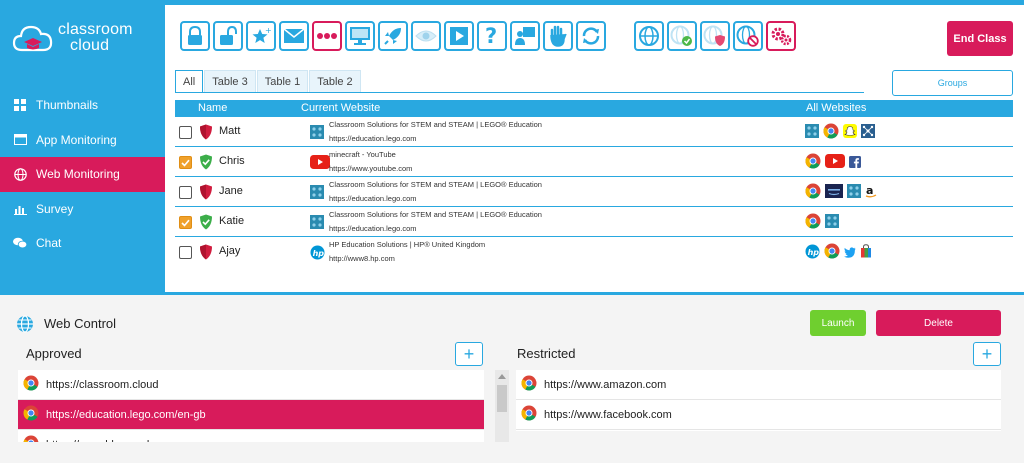 The height and width of the screenshot is (463, 1024). I want to click on refresh-button, so click(591, 36).